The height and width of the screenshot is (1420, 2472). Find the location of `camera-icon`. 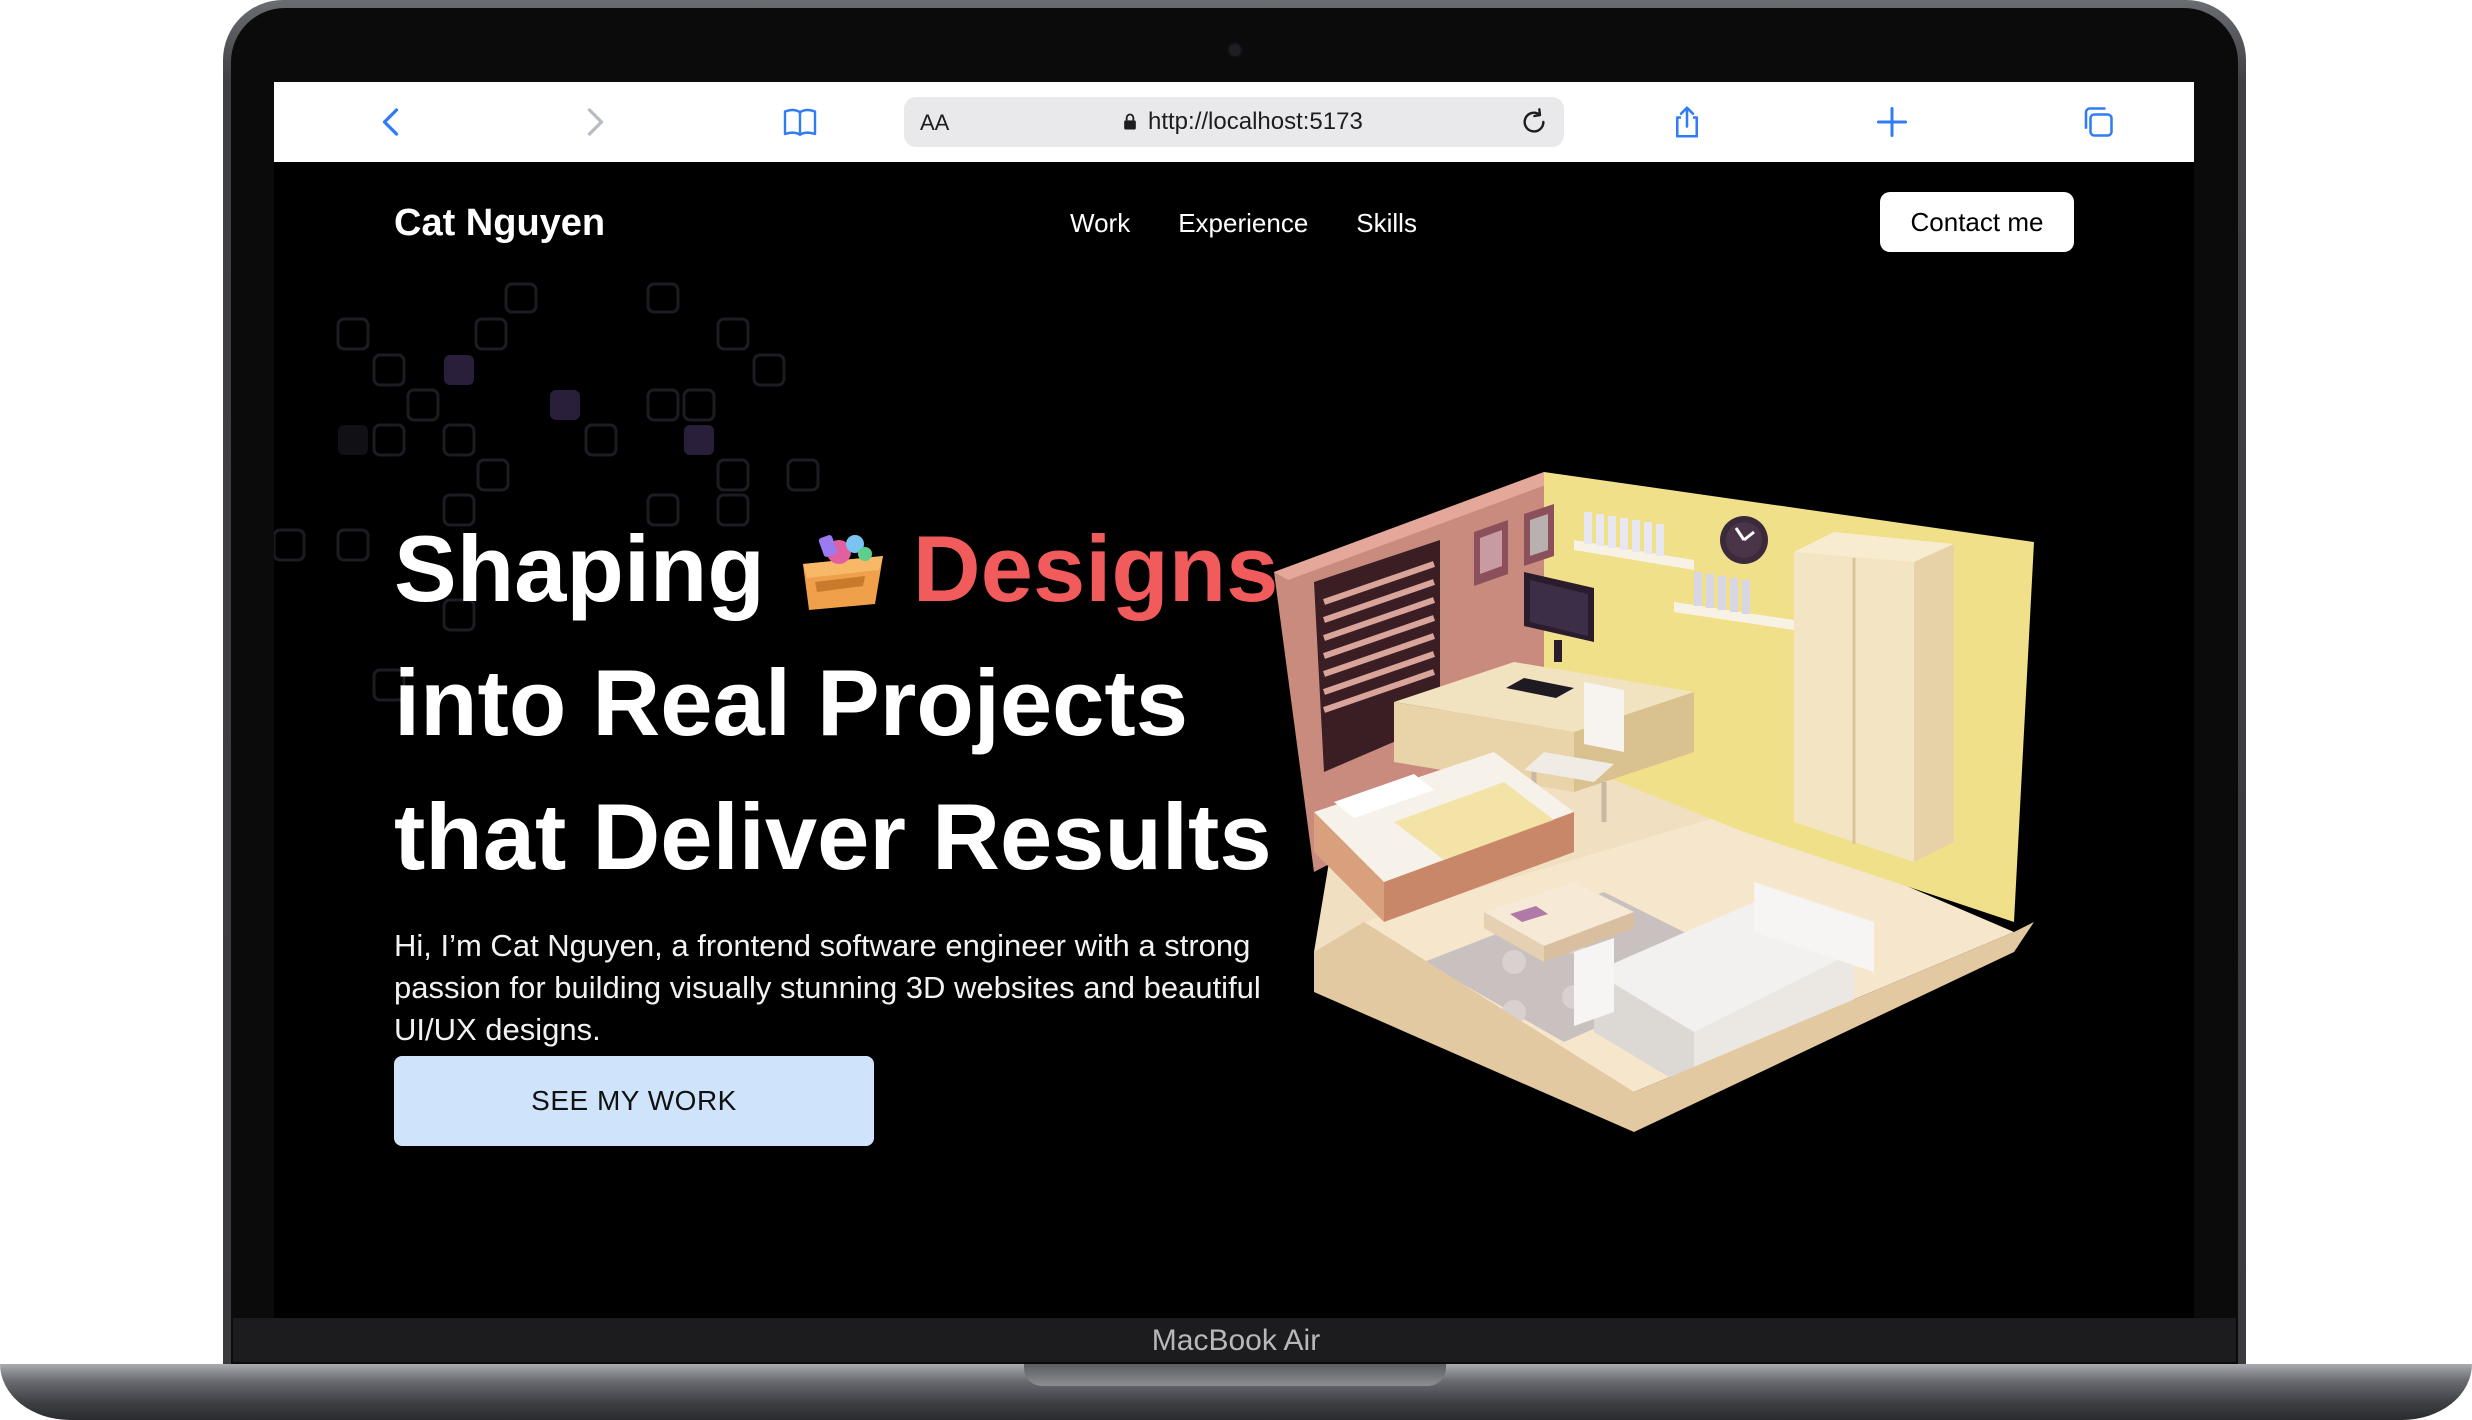

camera-icon is located at coordinates (1235, 50).